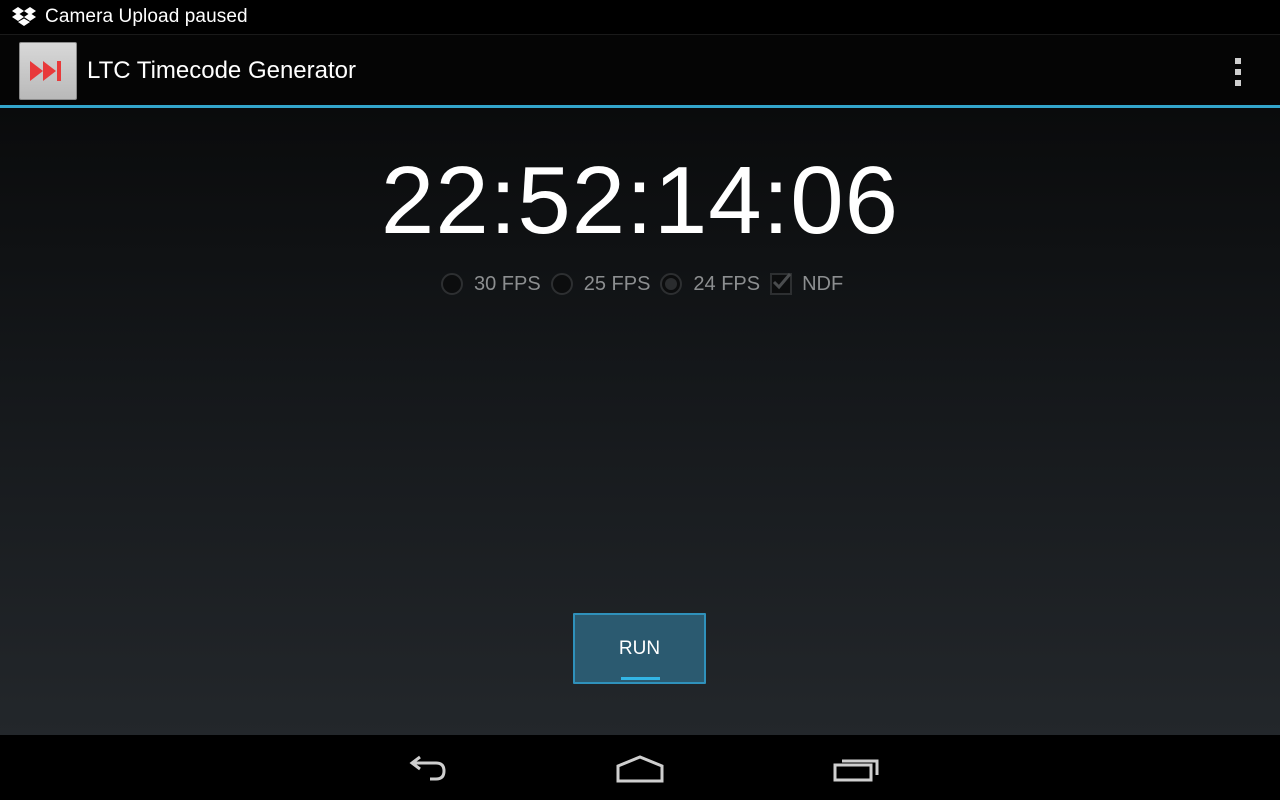 The width and height of the screenshot is (1280, 800). I want to click on app-title: LTC Timecode Generator, so click(222, 70).